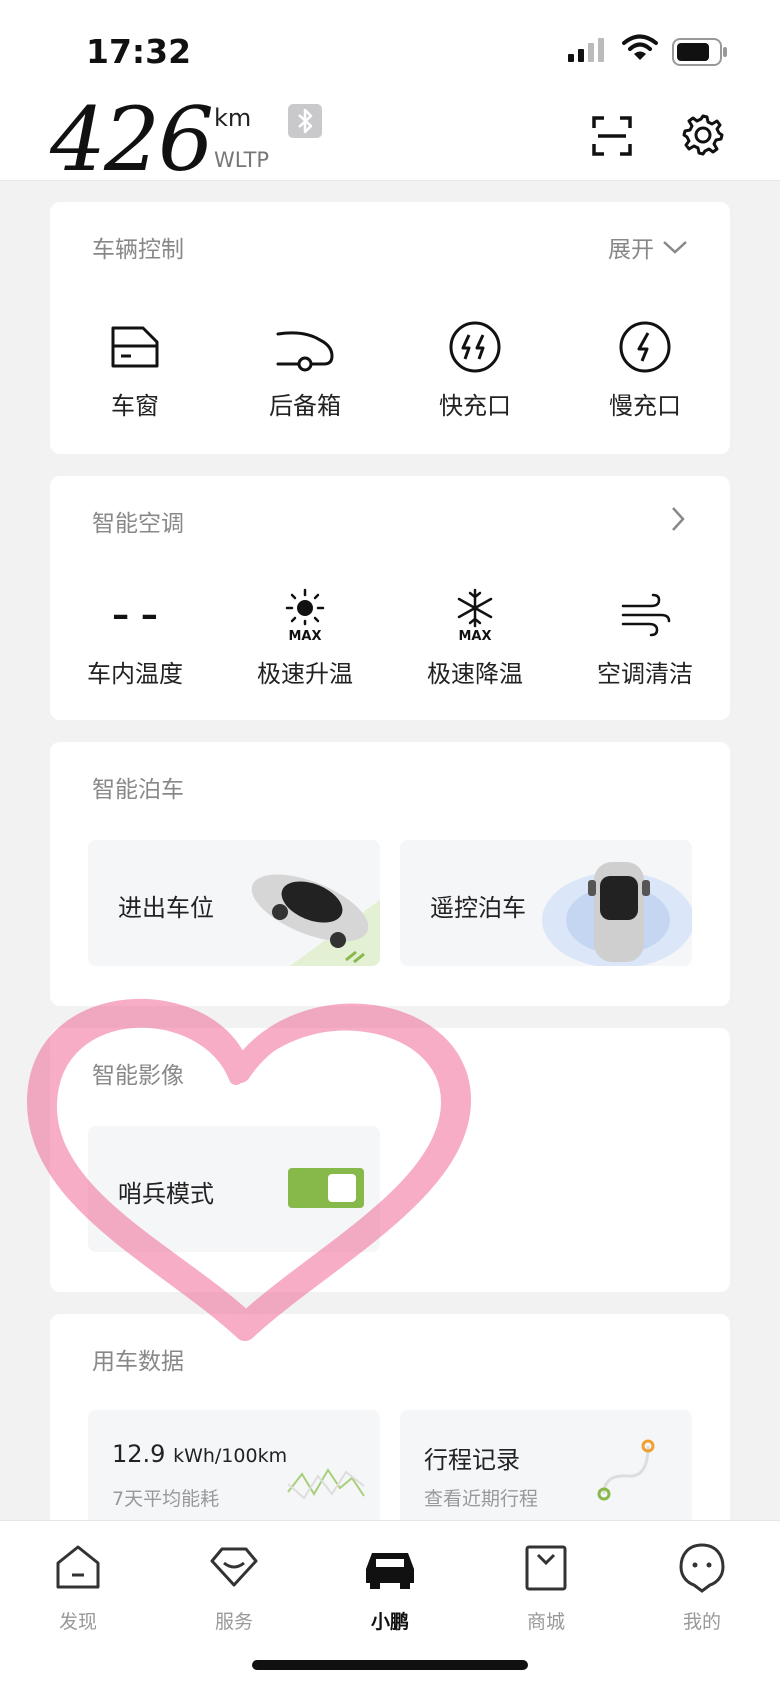  I want to click on tab-label: 发现, so click(77, 1622).